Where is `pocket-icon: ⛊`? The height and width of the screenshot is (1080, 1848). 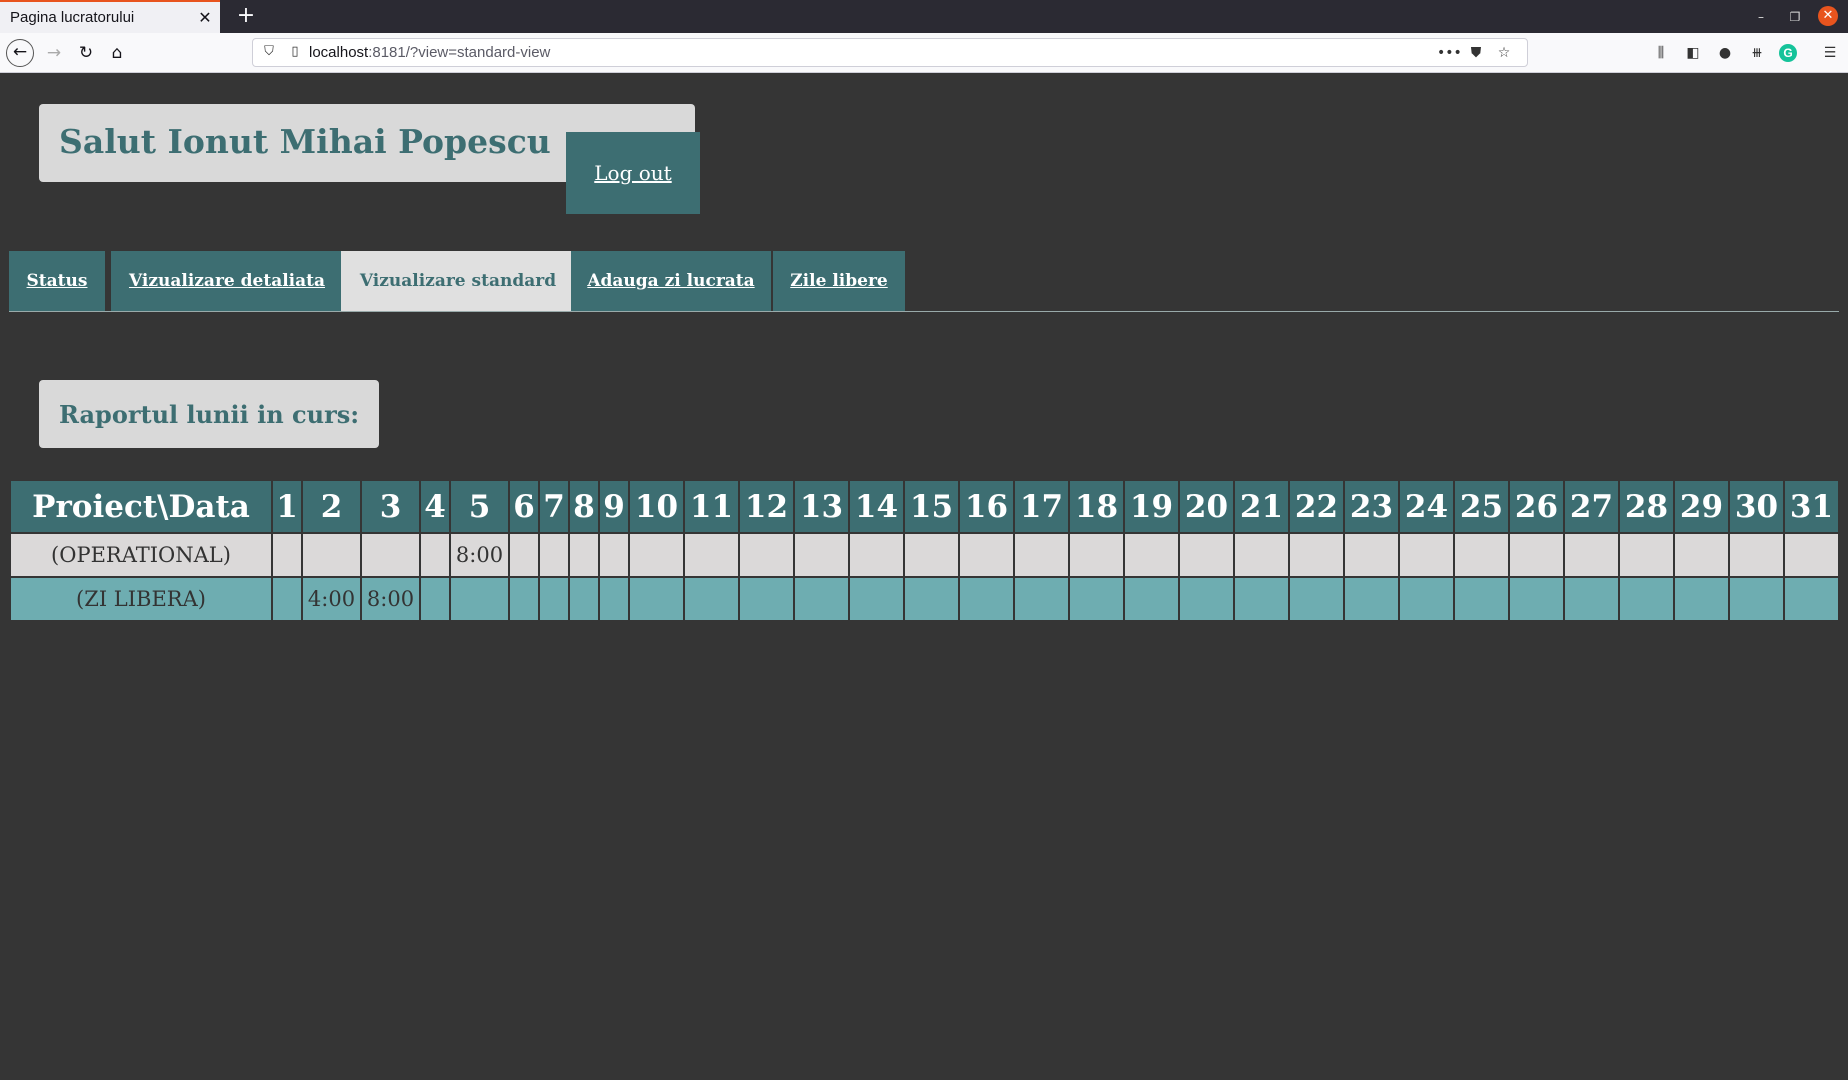 pocket-icon: ⛊ is located at coordinates (1476, 53).